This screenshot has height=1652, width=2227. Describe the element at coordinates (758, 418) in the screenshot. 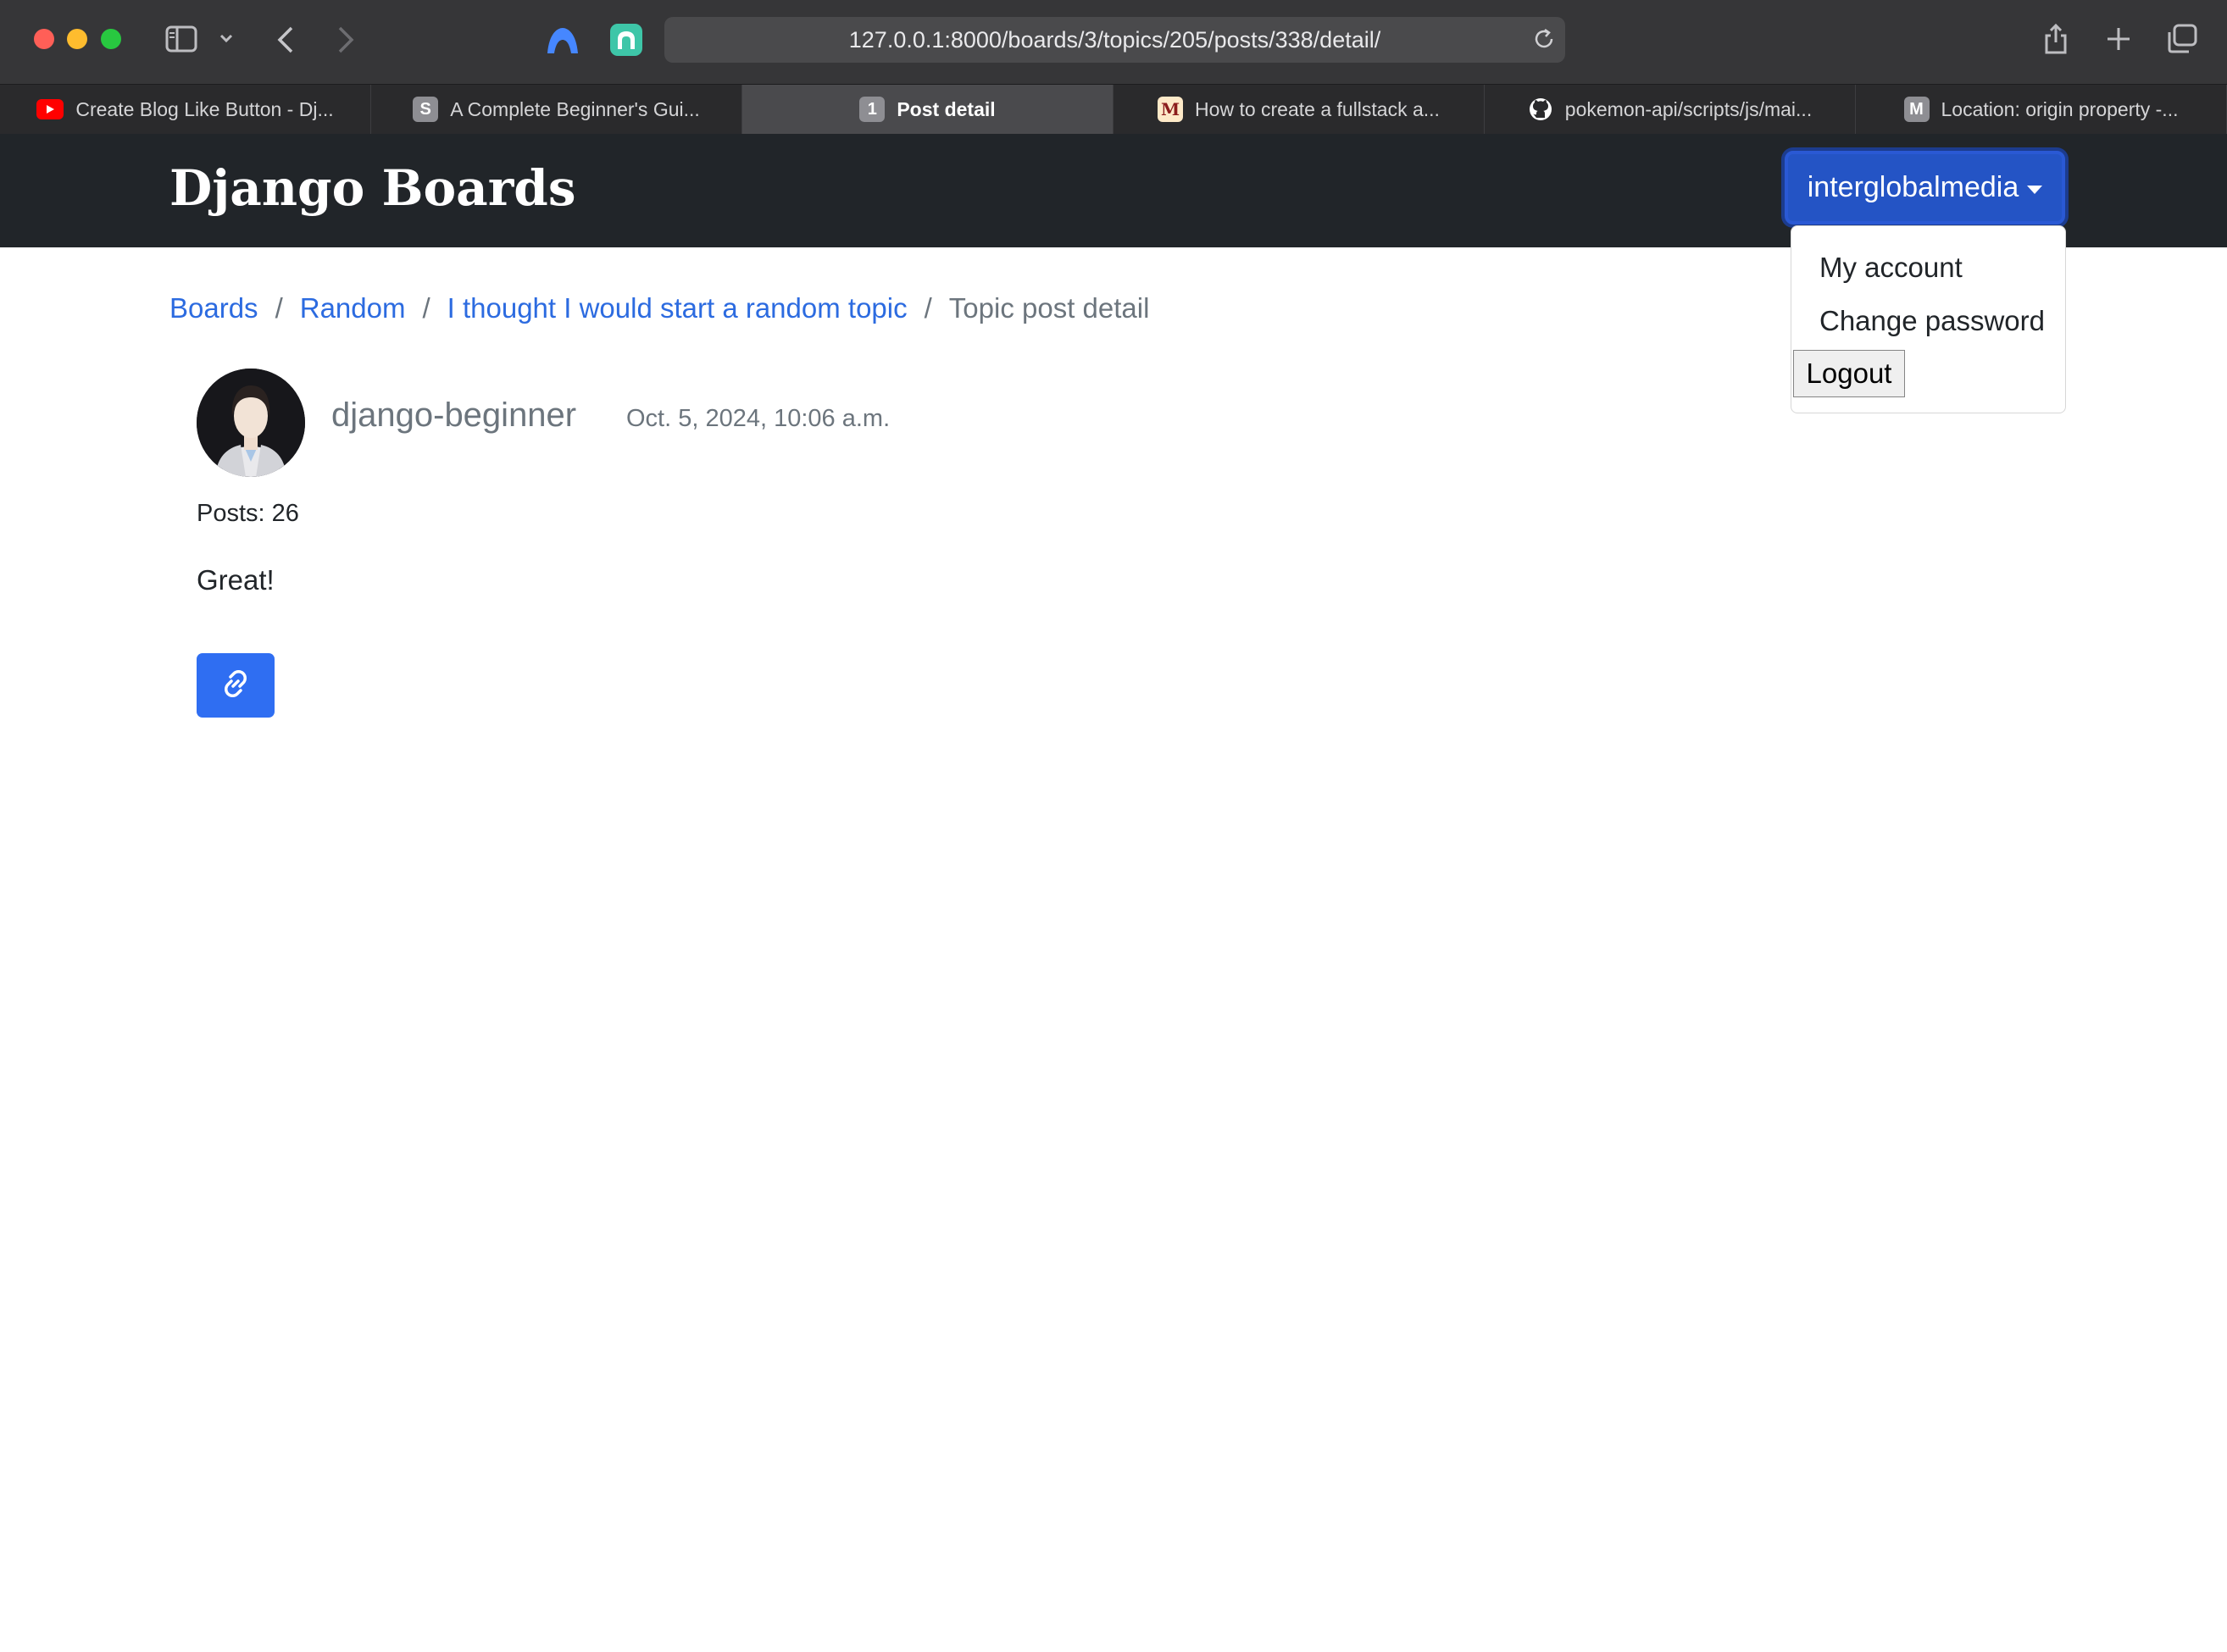

I see `post-date: Oct. 5, 2024, 10:06 a.m.` at that location.